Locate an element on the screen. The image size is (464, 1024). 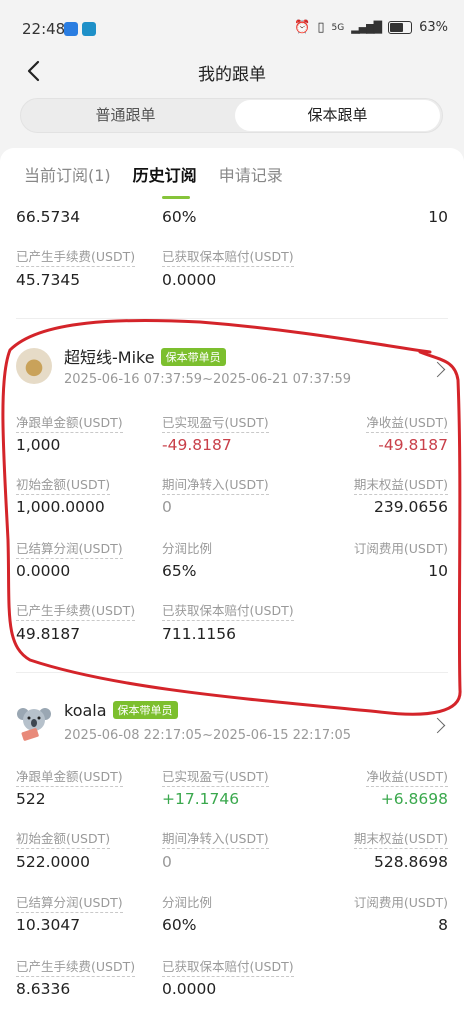
segment-control: 普通跟单 保本跟单 is located at coordinates (231, 115).